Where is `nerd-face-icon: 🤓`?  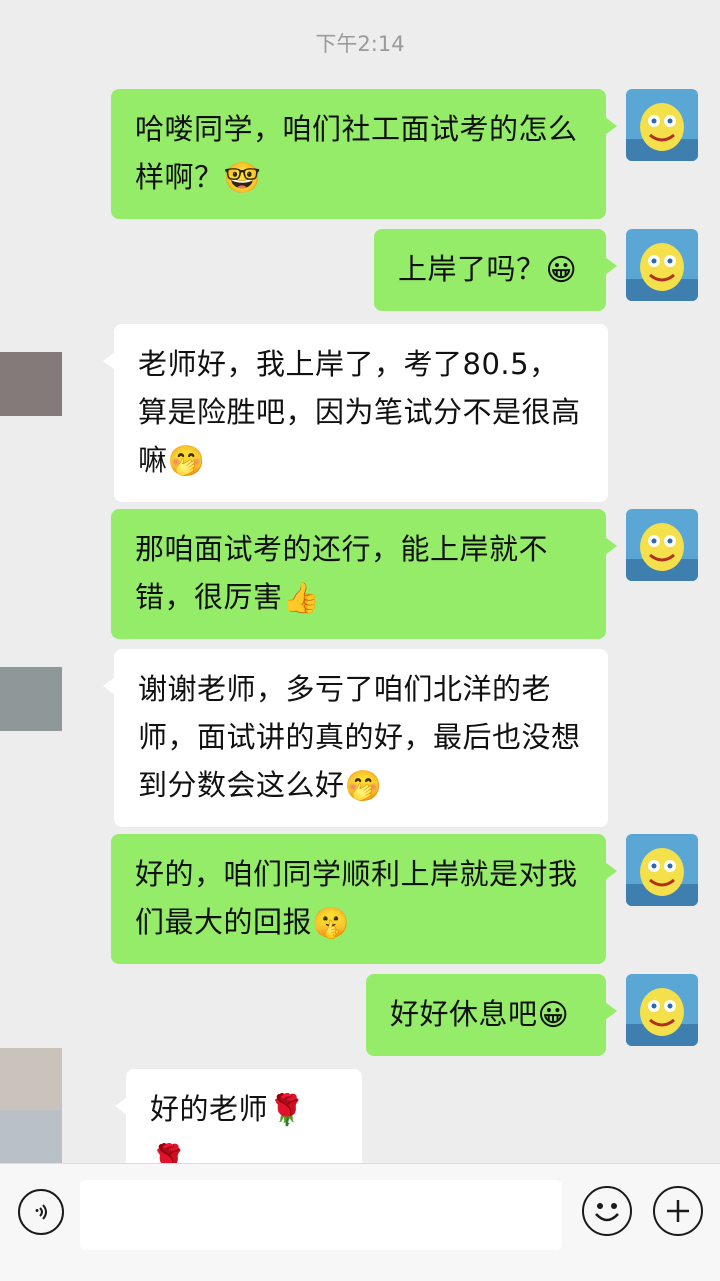 nerd-face-icon: 🤓 is located at coordinates (242, 178).